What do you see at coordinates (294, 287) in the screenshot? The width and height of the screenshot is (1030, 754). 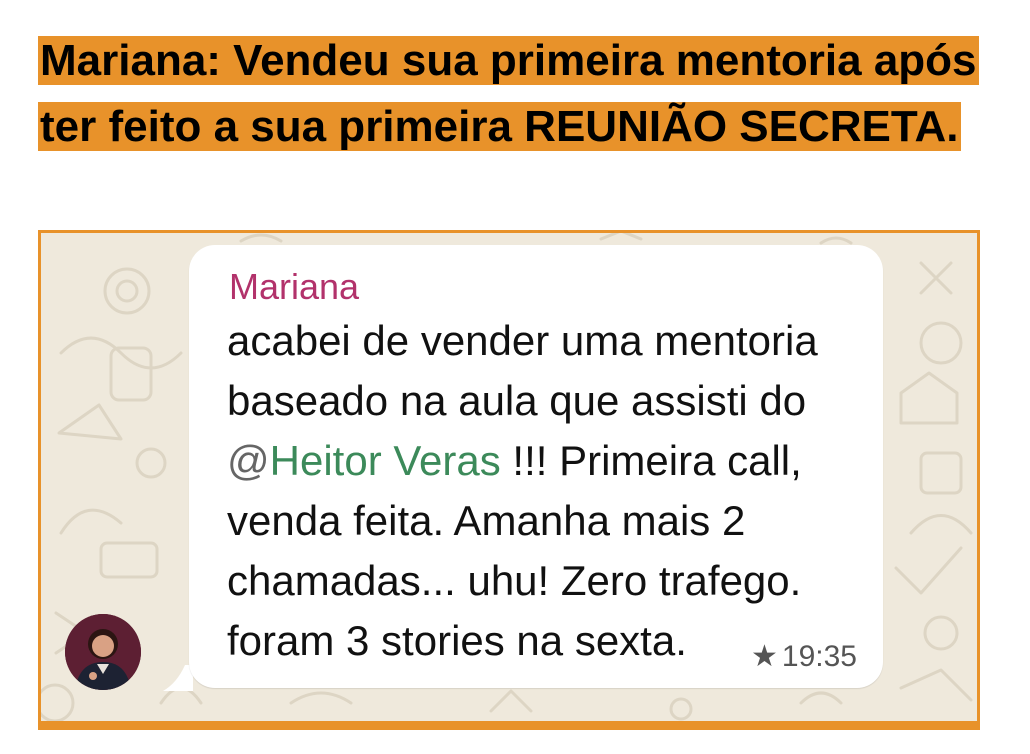 I see `sender-name: Mariana` at bounding box center [294, 287].